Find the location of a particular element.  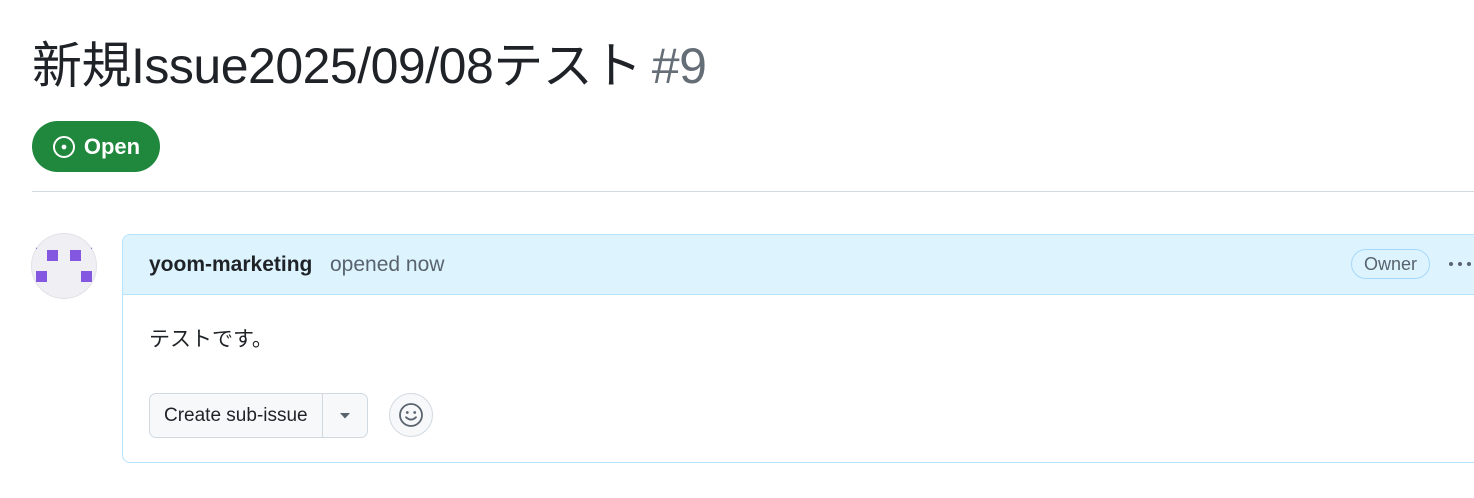

smiley-icon is located at coordinates (411, 415).